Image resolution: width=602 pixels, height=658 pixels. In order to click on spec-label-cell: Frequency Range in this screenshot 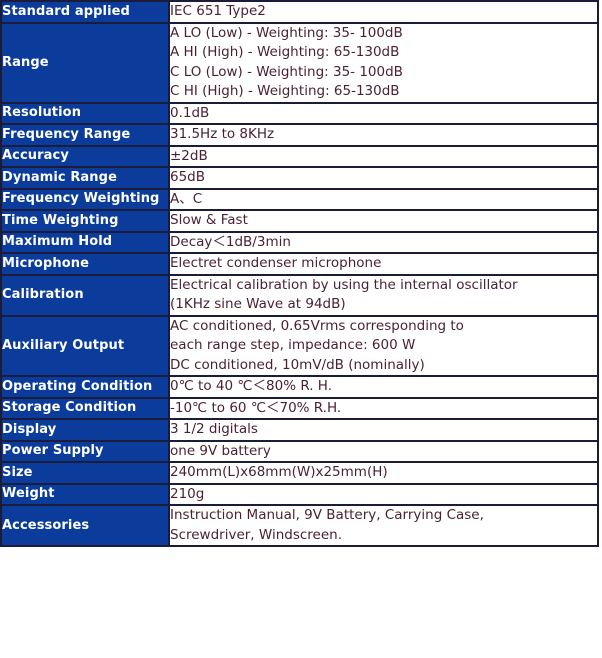, I will do `click(85, 135)`.